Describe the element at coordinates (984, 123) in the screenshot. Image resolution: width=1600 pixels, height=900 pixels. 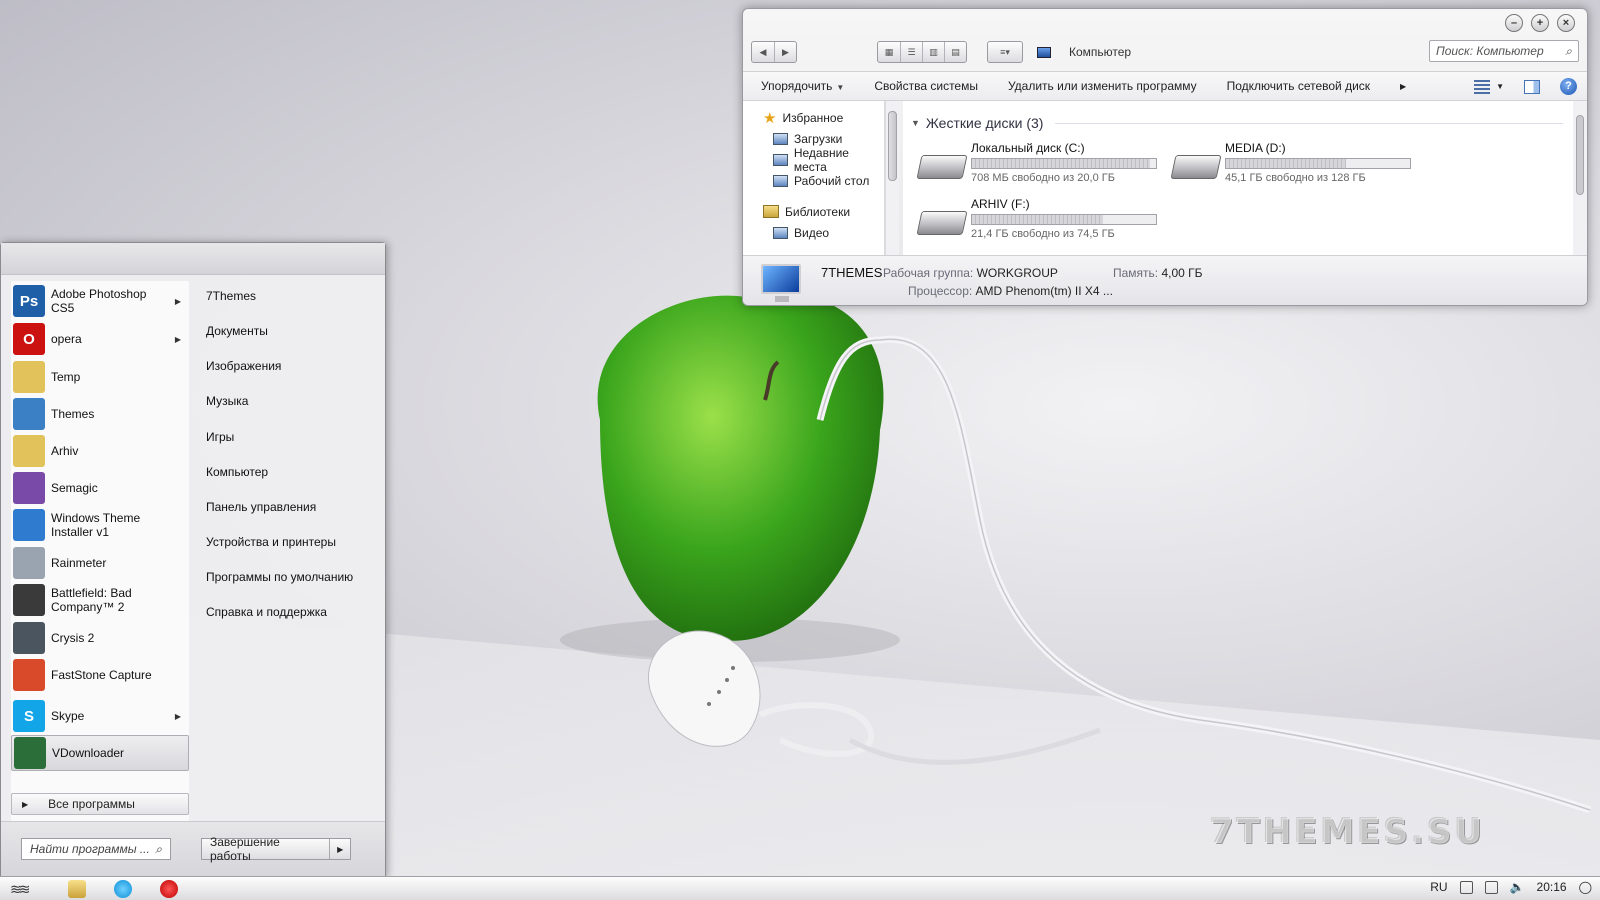
I see `group-header-label: Жесткие диски (3)` at that location.